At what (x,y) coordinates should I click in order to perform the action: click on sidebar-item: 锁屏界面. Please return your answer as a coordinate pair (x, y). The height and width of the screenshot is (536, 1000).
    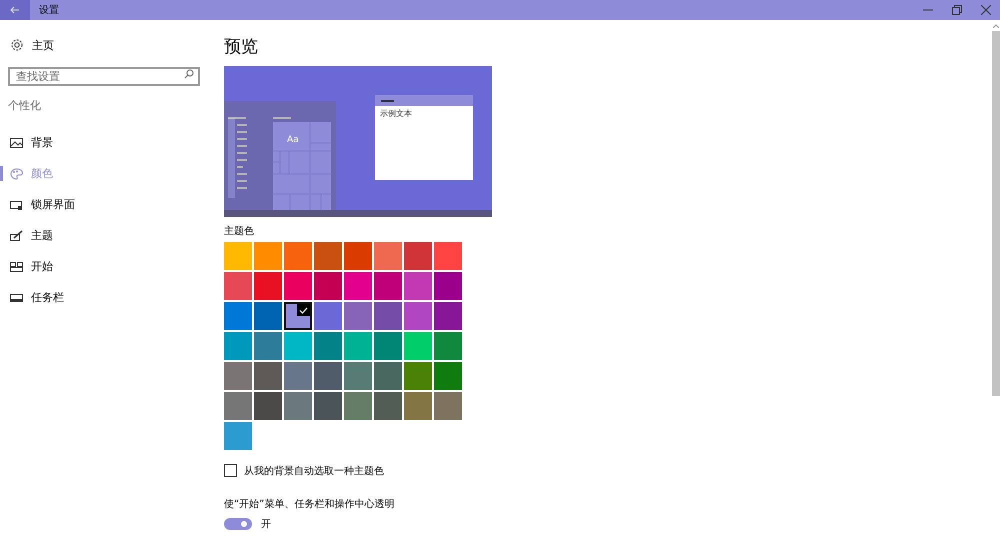
    Looking at the image, I should click on (107, 204).